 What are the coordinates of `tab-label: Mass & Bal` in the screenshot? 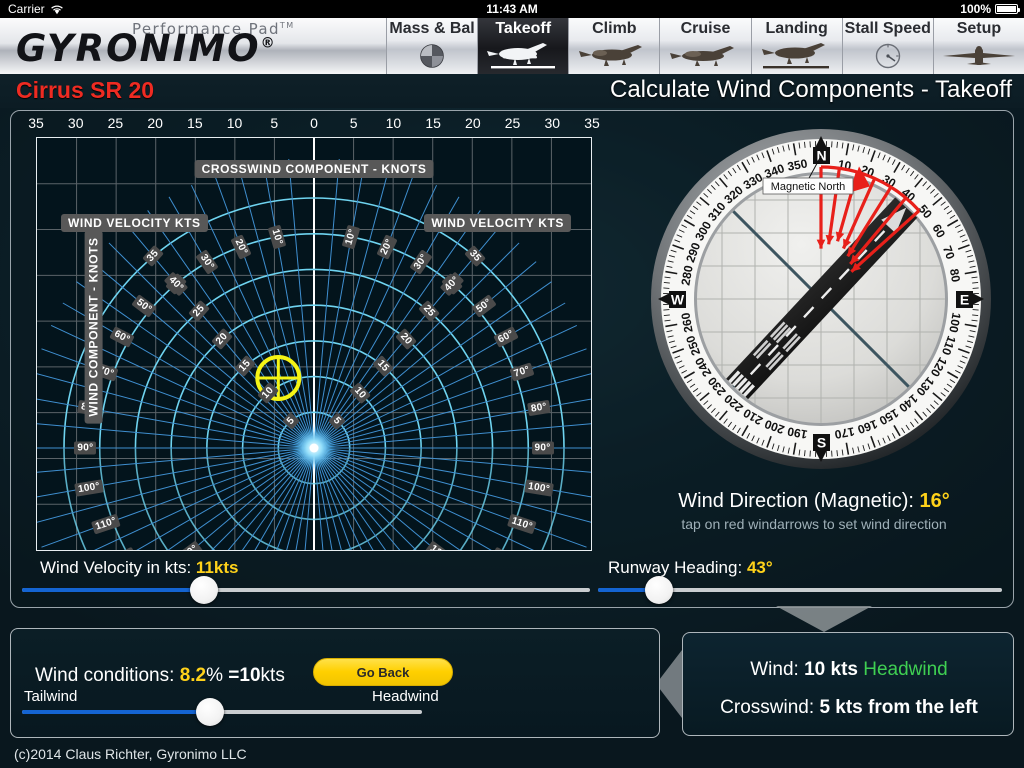 It's located at (432, 28).